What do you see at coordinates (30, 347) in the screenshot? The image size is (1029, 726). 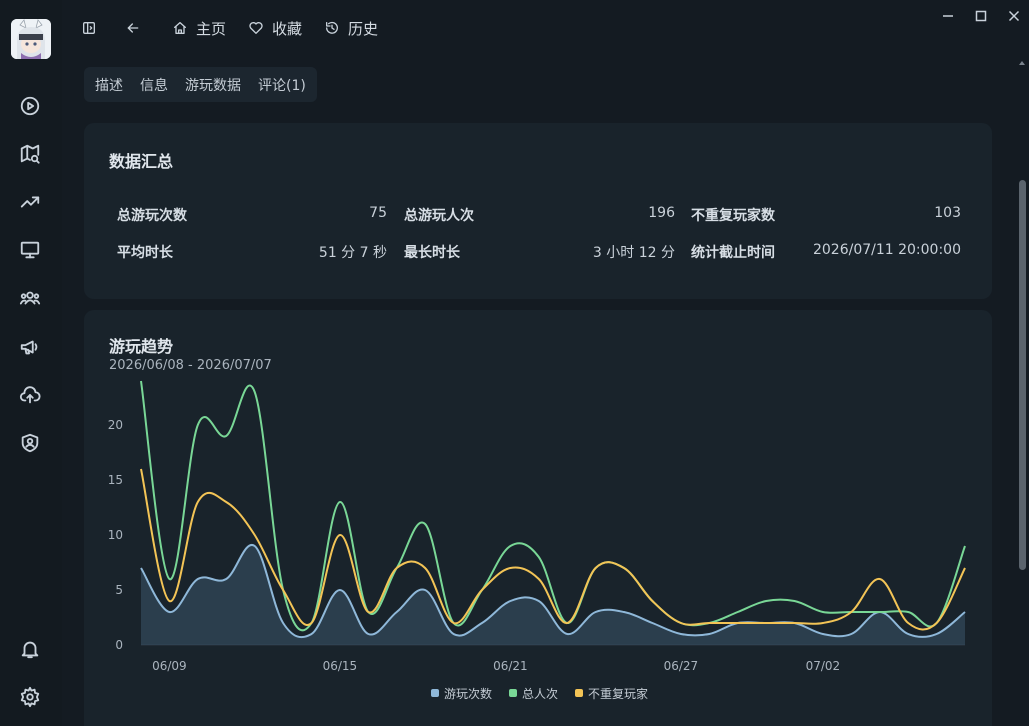 I see `megaphone-icon` at bounding box center [30, 347].